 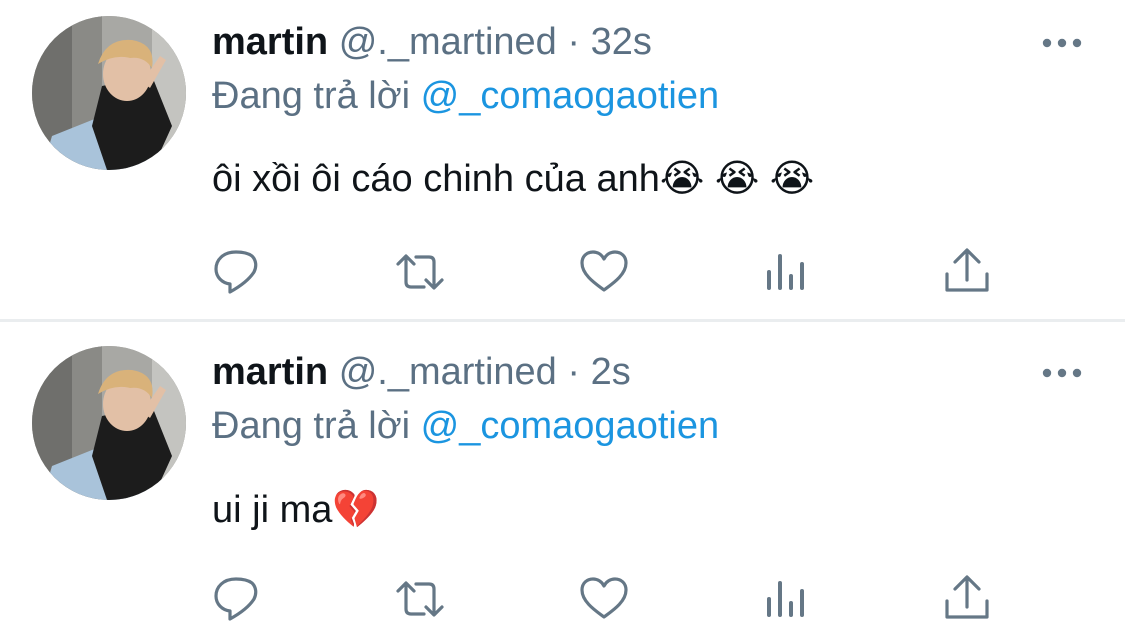 I want to click on tweet-header: martin @._martined · 2s, so click(x=421, y=372).